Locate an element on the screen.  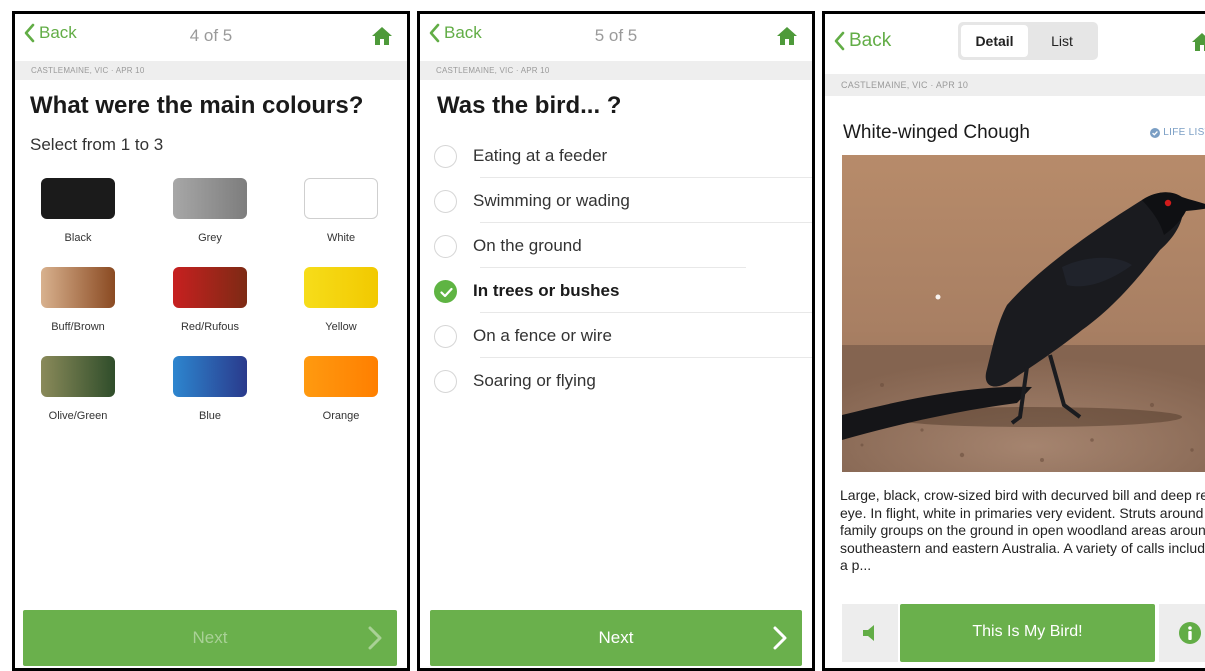
swatch-label: Blue is located at coordinates (210, 416).